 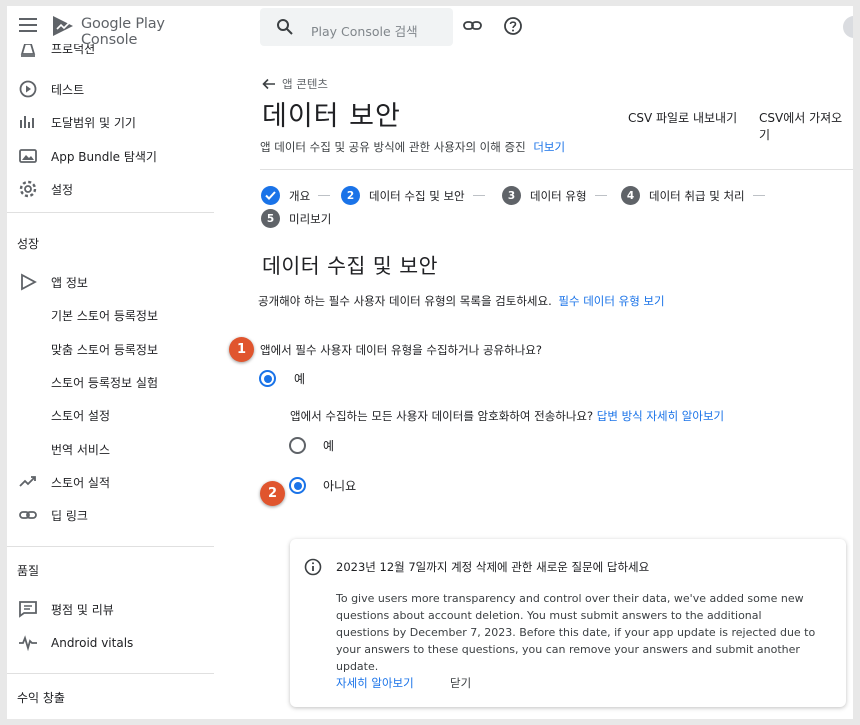 I want to click on play-icon, so click(x=29, y=282).